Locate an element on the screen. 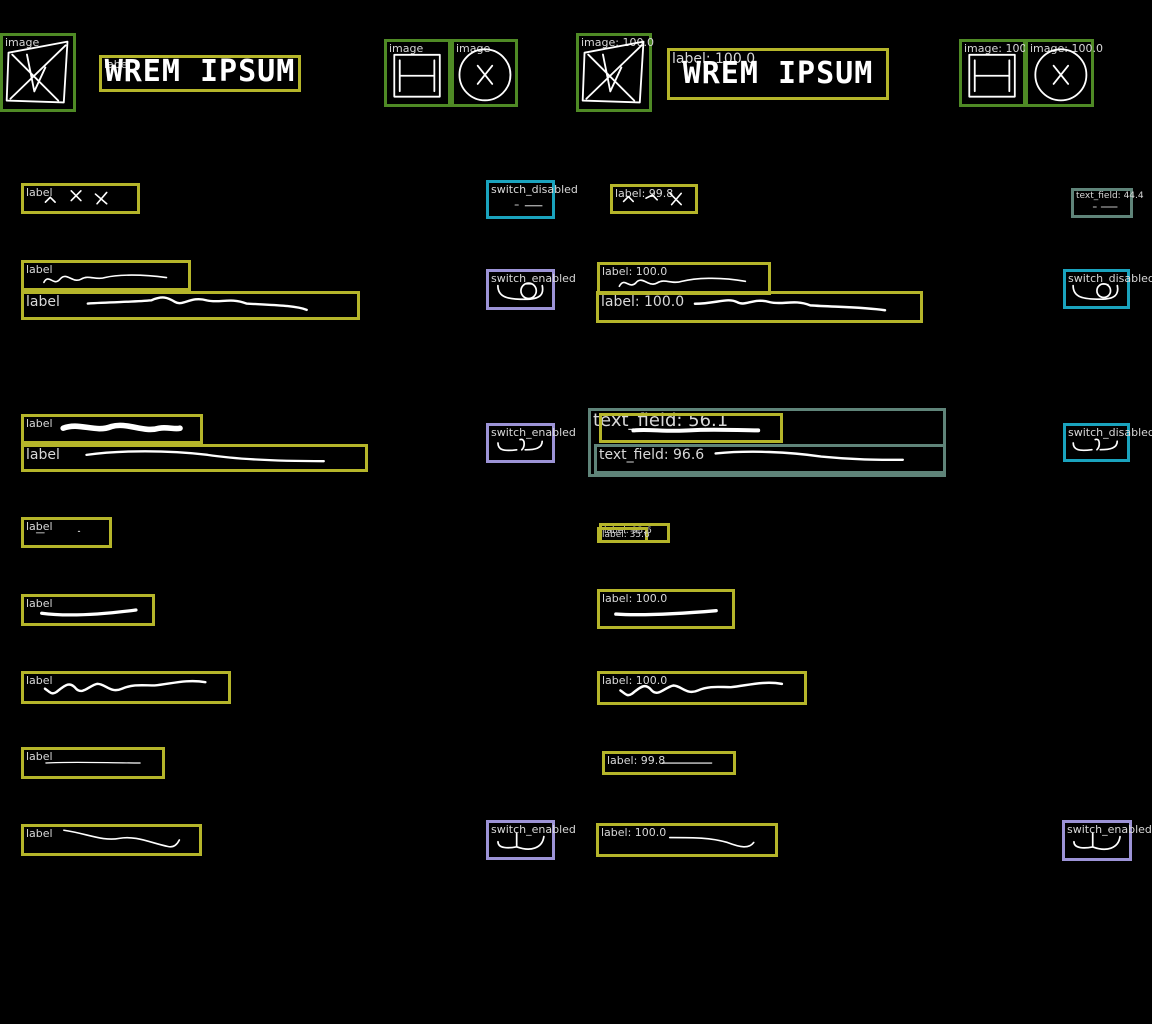 This screenshot has height=1024, width=1152. label-xx: label is located at coordinates (80, 198).